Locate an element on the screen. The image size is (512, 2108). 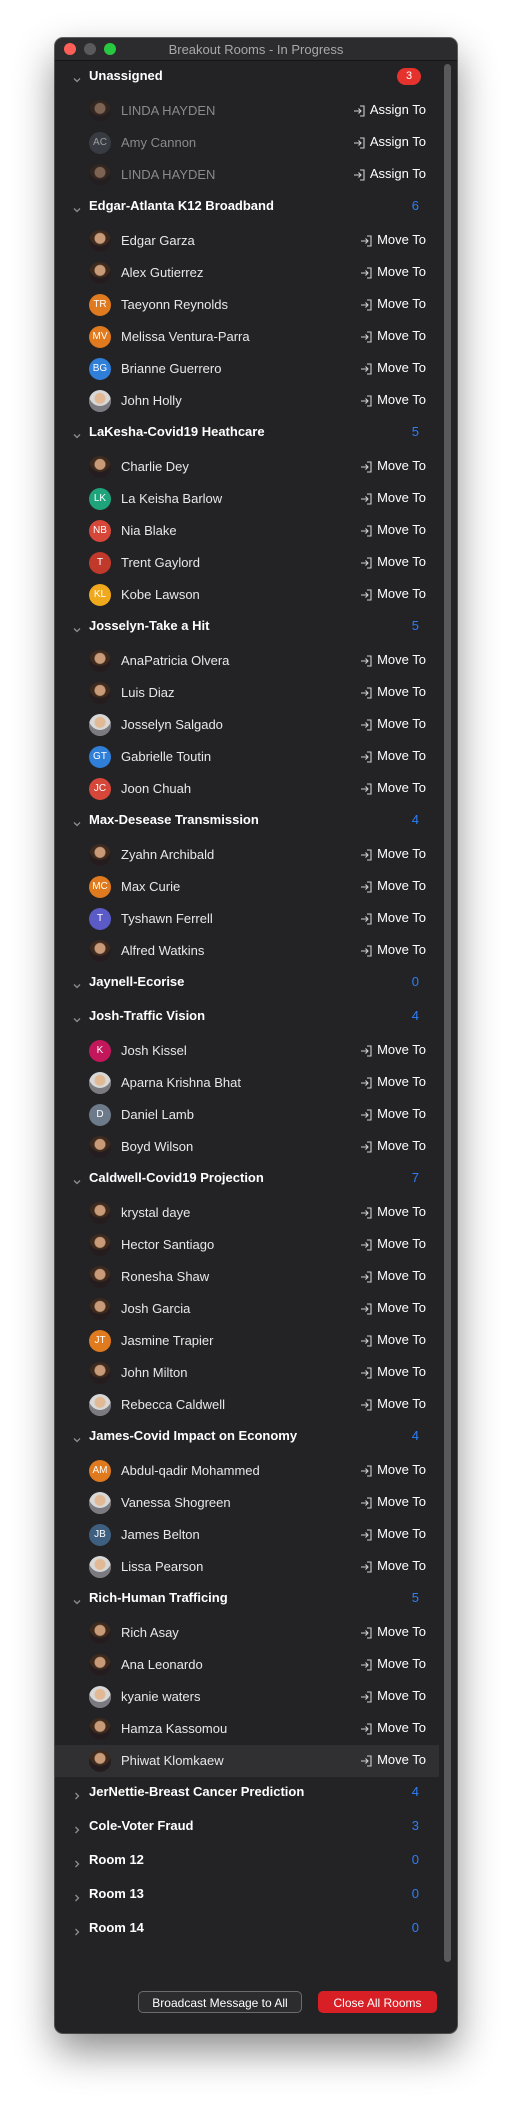
room-header: Cole-Voter Fraud 3 is located at coordinates (247, 1828).